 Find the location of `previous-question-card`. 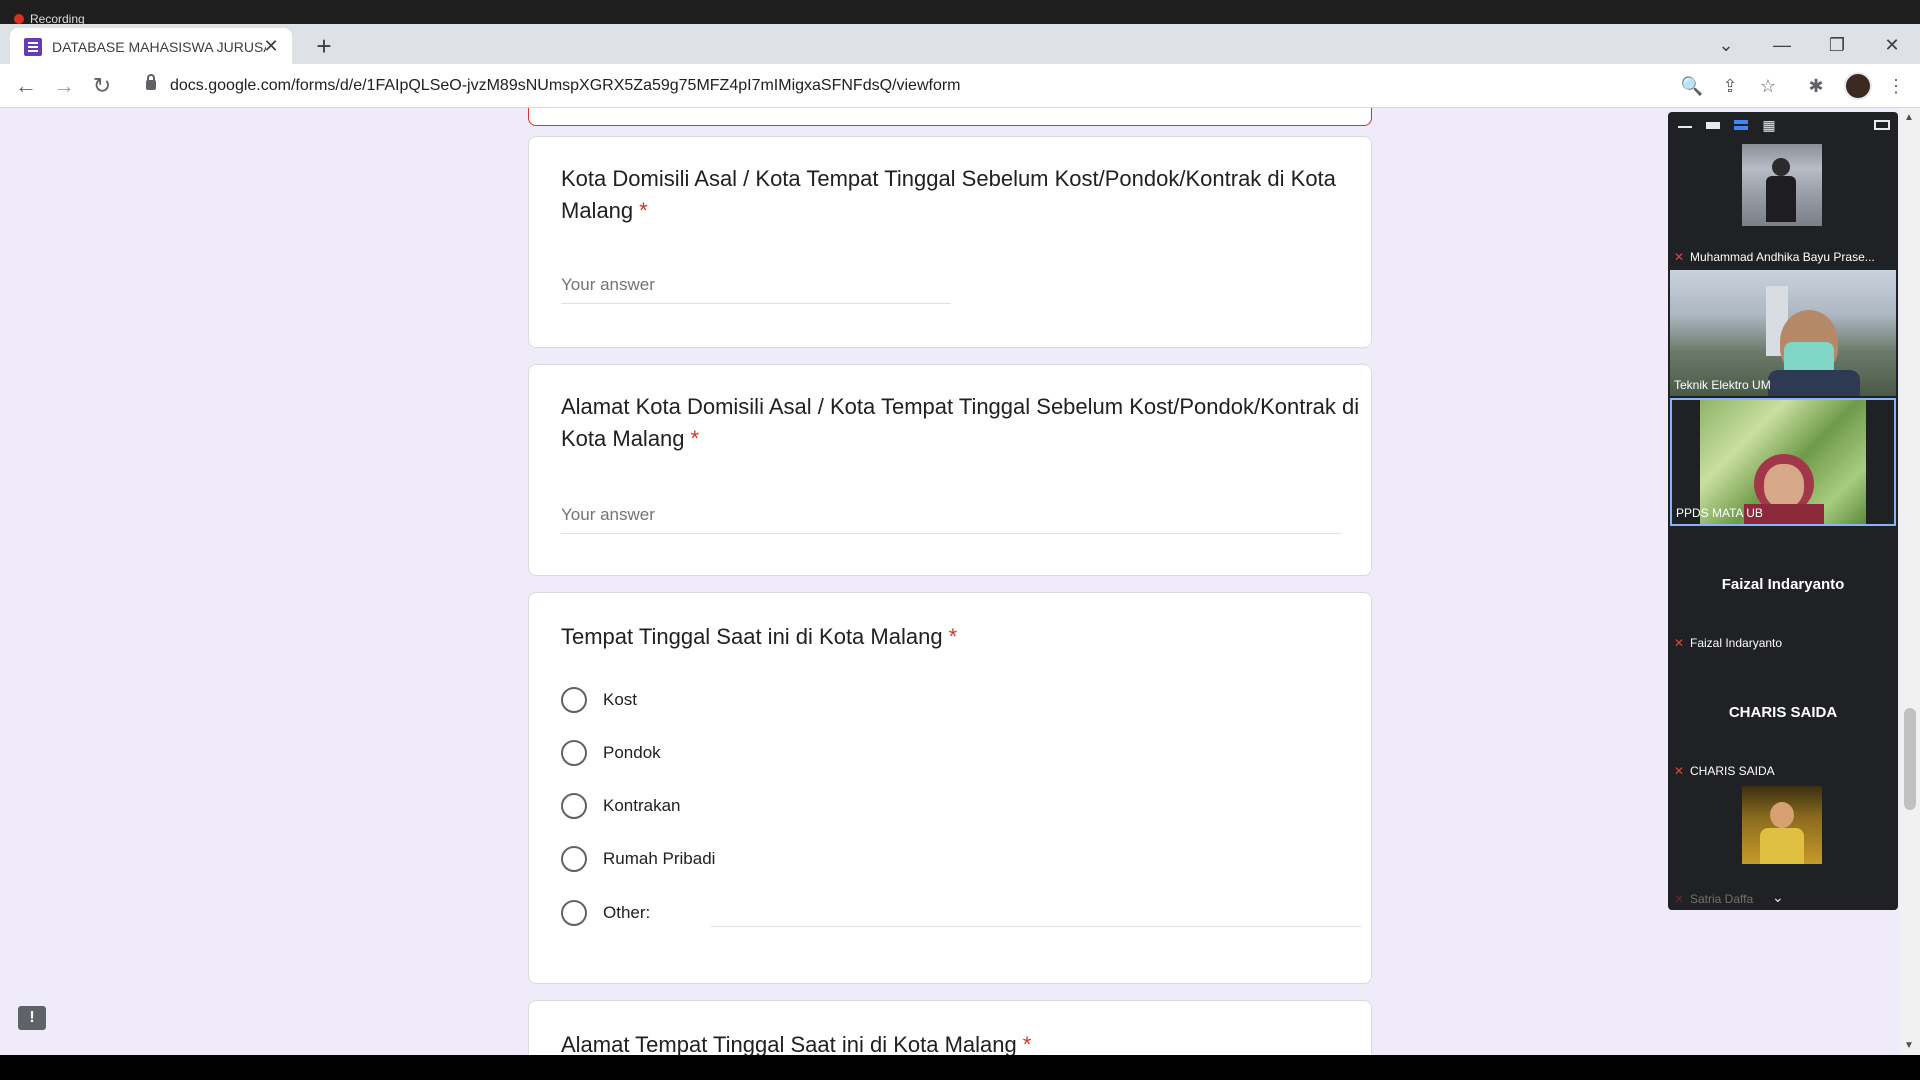

previous-question-card is located at coordinates (950, 117).